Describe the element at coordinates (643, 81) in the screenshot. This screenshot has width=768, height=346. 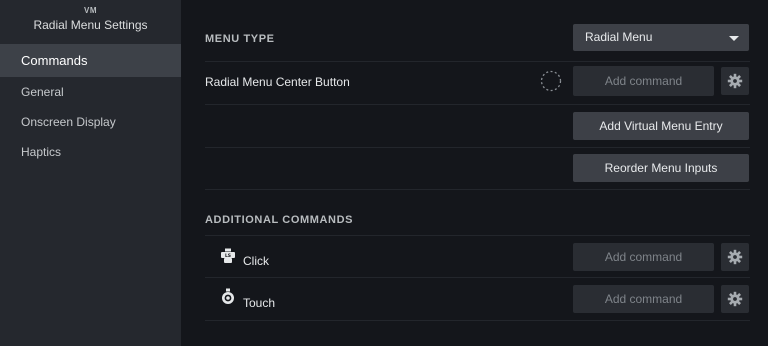
I see `center-add-command-button: Add command` at that location.